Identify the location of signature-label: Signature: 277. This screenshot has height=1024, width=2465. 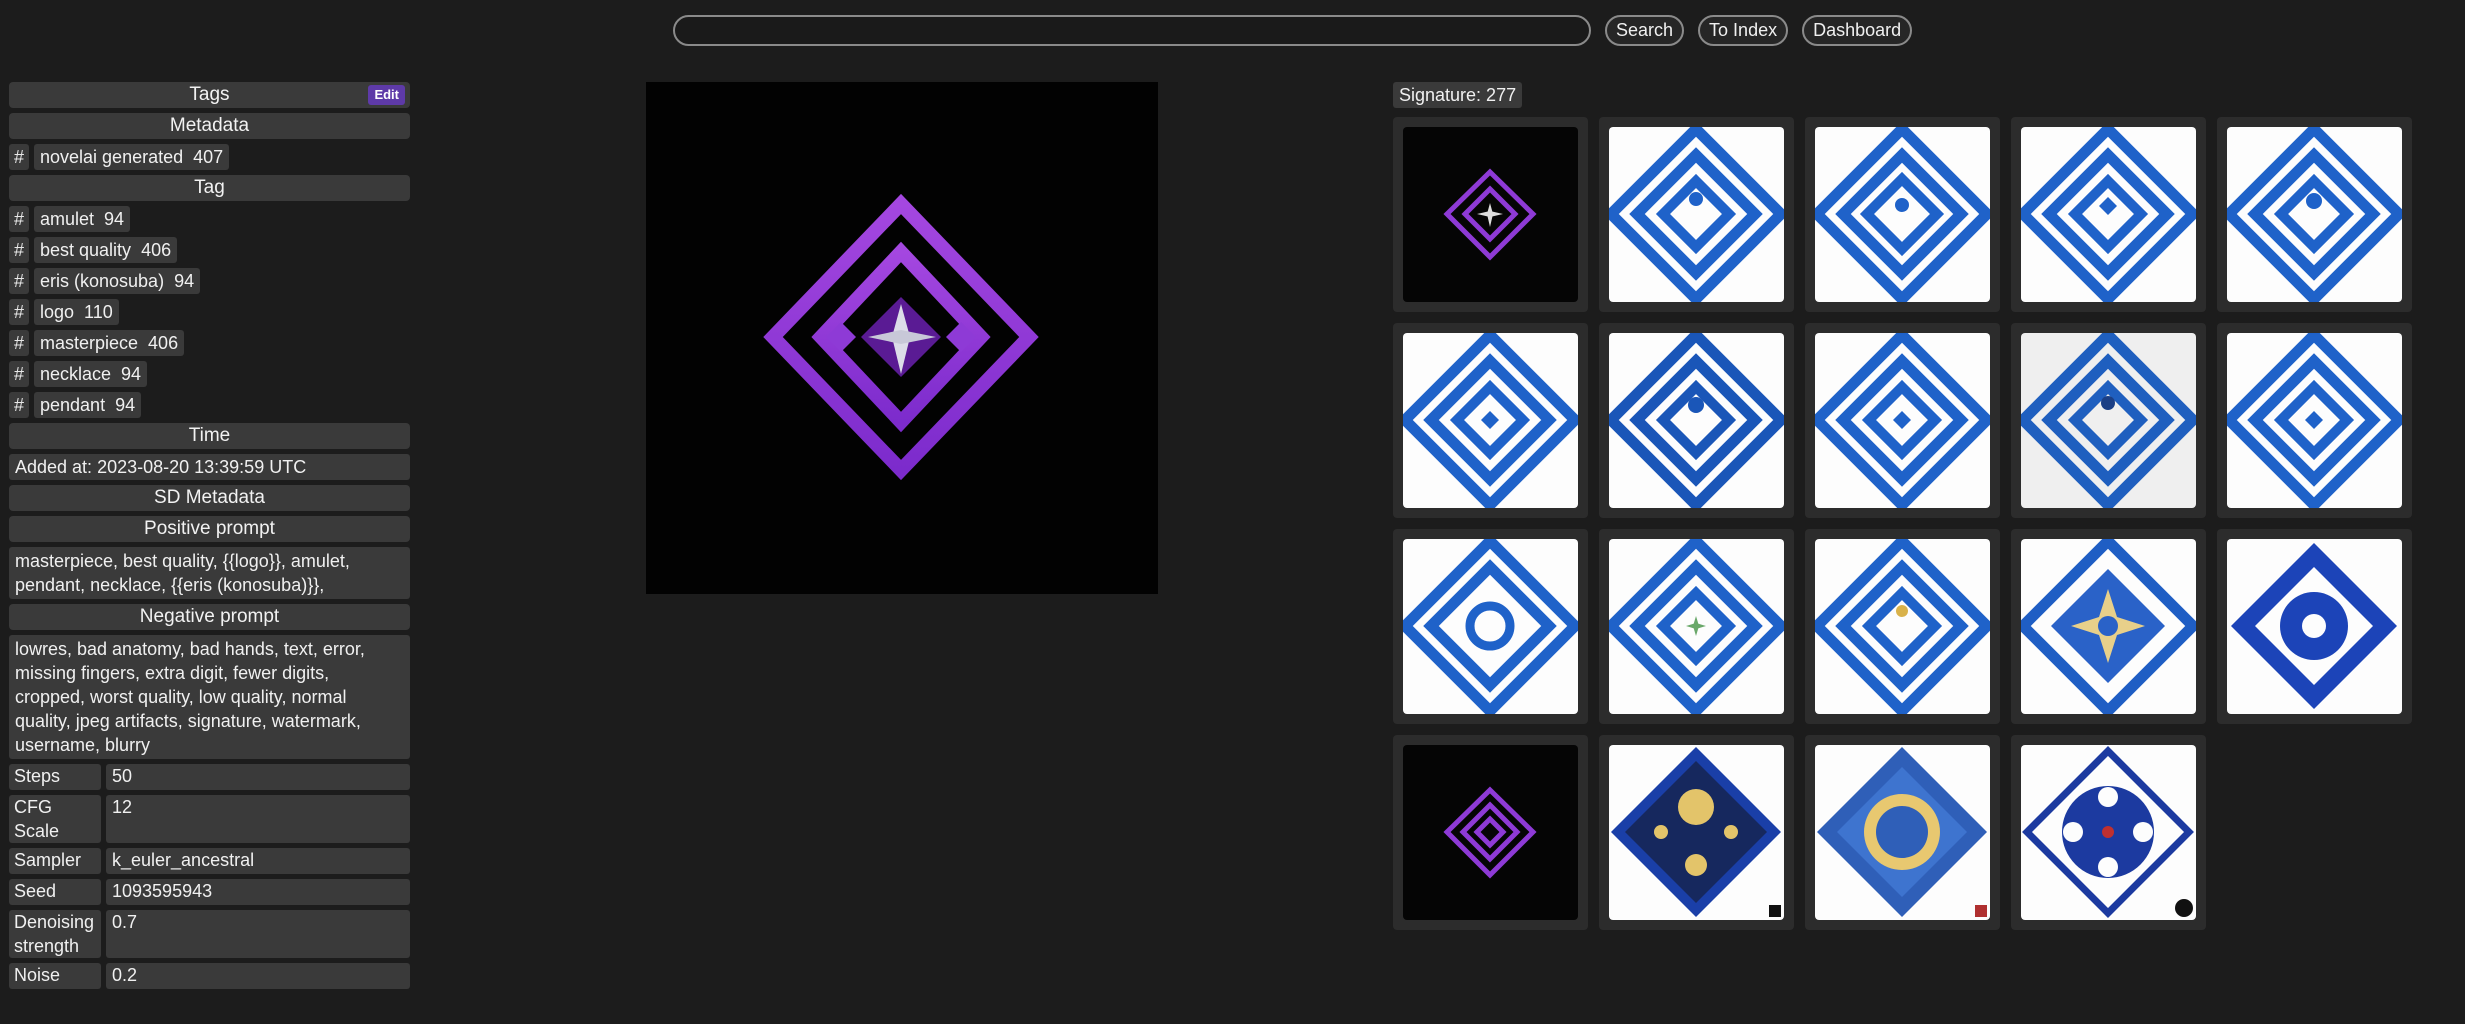
(1458, 95).